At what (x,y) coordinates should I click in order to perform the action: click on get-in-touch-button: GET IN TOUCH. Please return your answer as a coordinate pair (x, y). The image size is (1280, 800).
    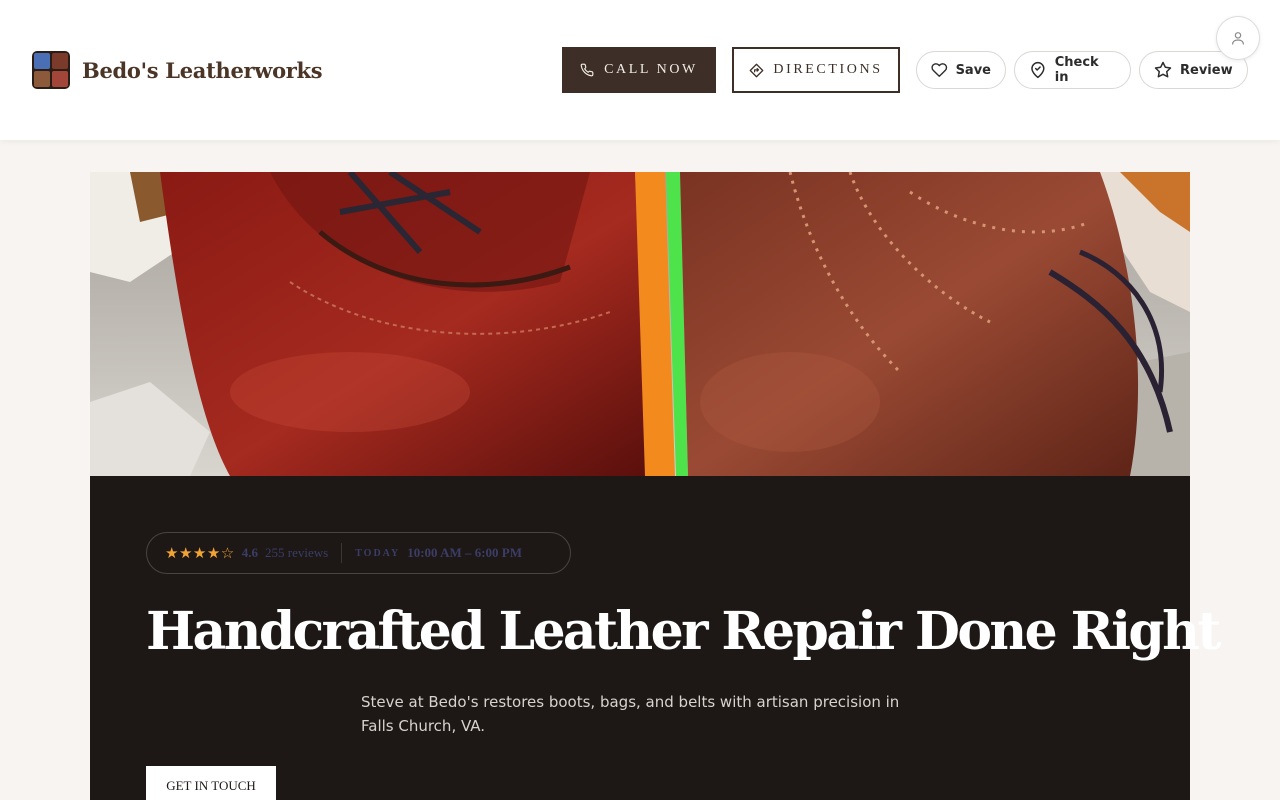
    Looking at the image, I should click on (211, 783).